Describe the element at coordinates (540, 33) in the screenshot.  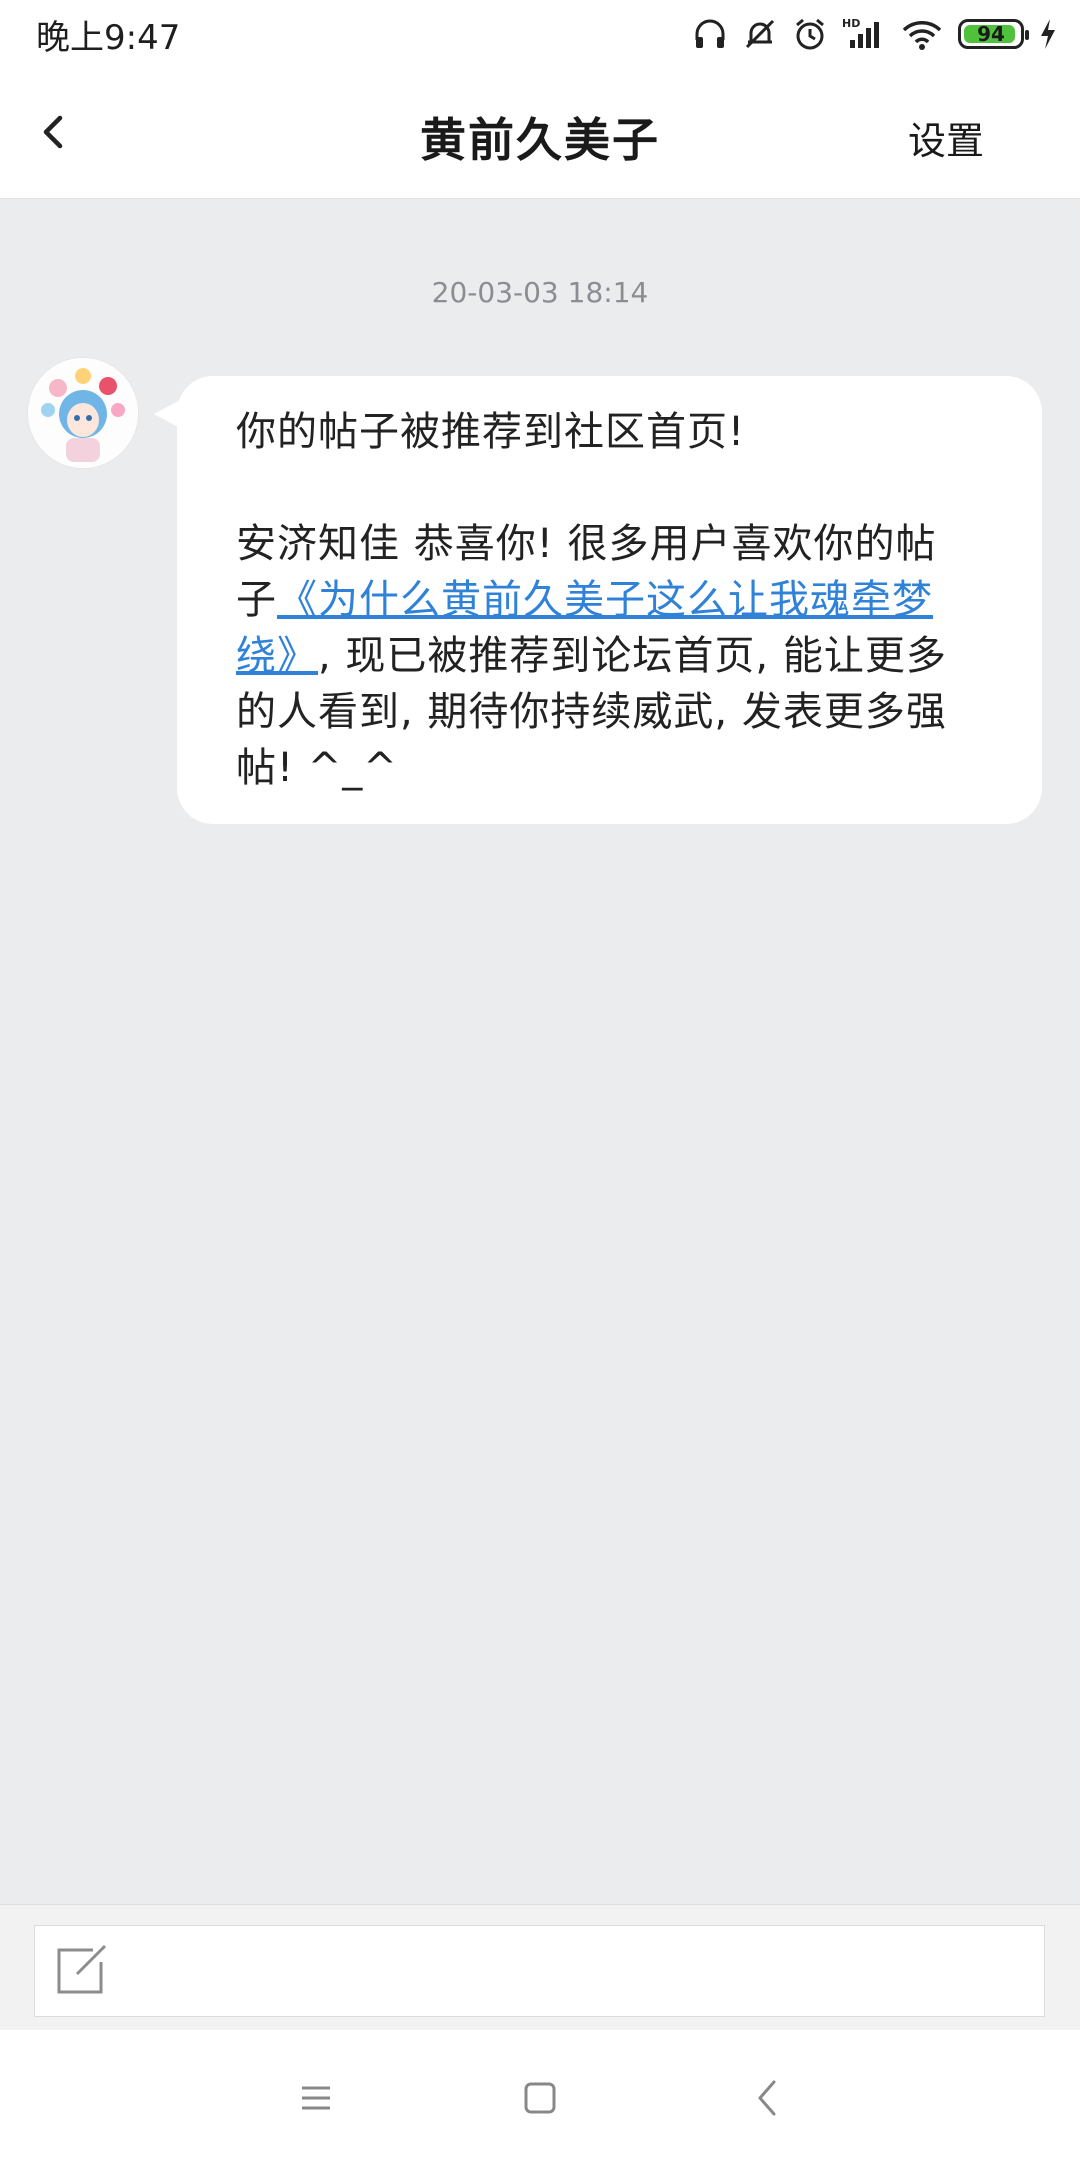
I see `status-bar: 晚上9:47 HD 94` at that location.